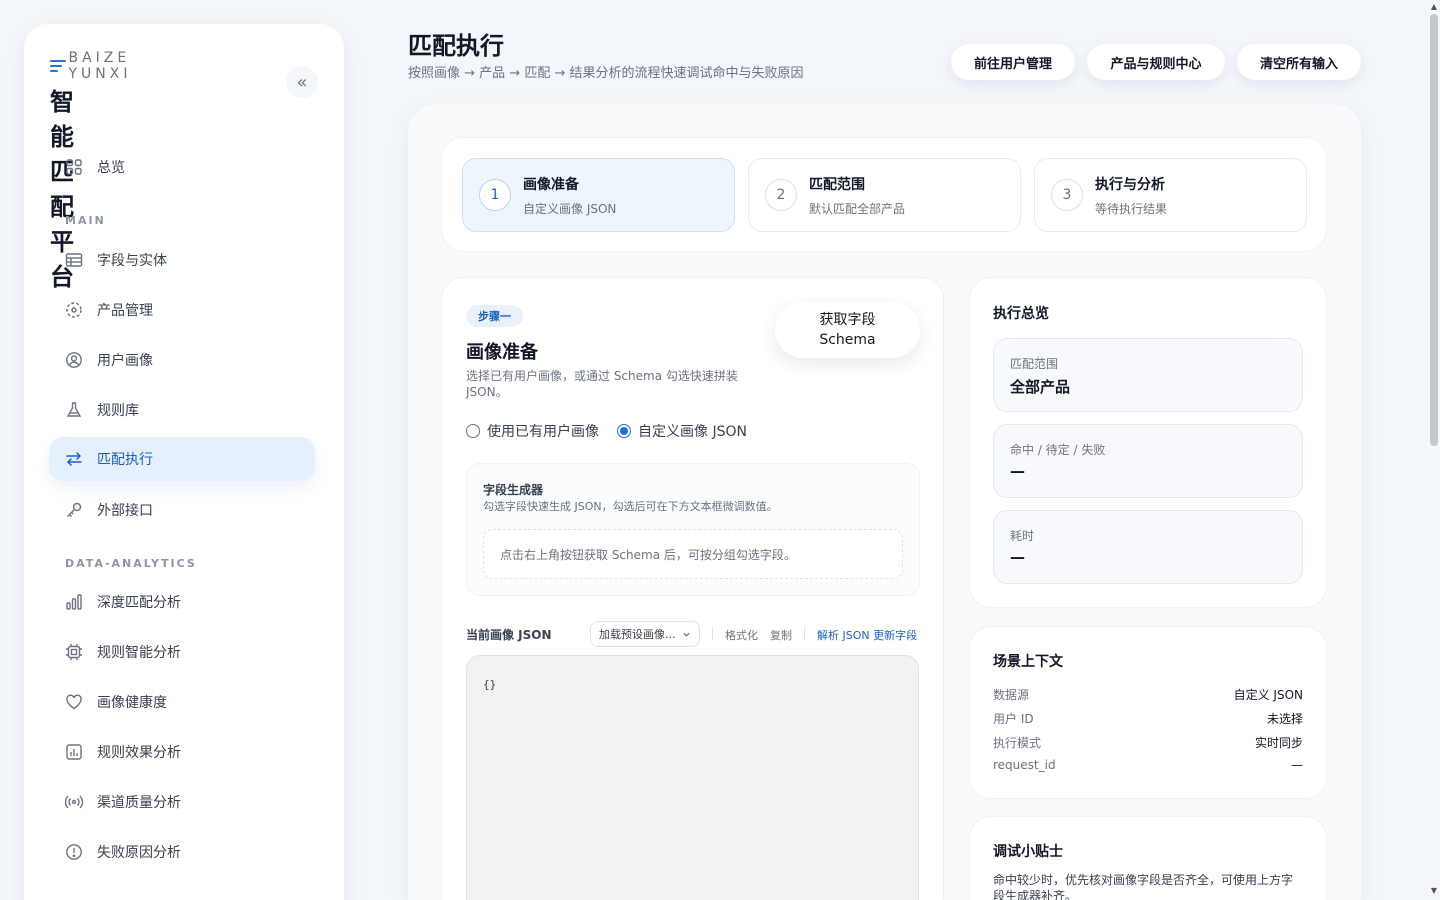 Image resolution: width=1440 pixels, height=900 pixels. Describe the element at coordinates (867, 635) in the screenshot. I see `parse-json-link: 解析 JSON 更新字段` at that location.